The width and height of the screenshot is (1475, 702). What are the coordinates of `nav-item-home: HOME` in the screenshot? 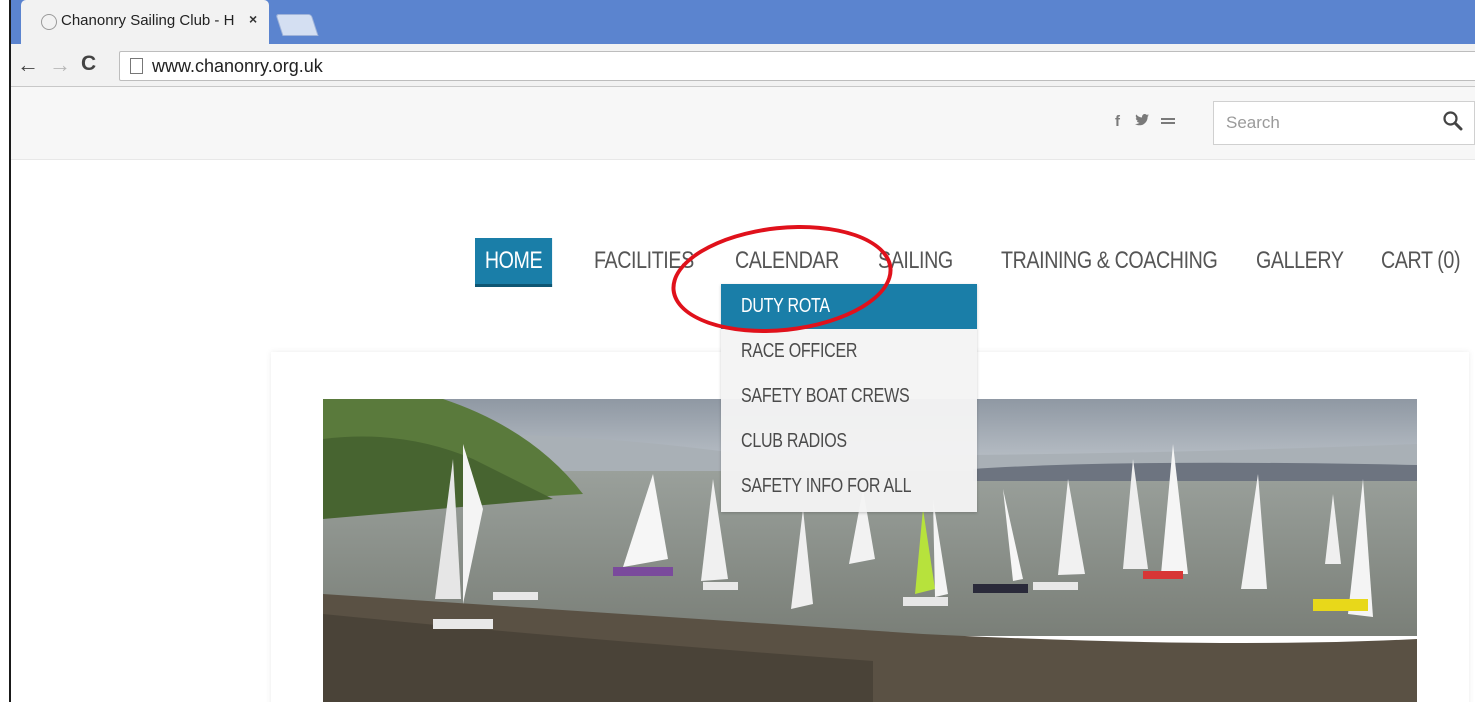 It's located at (514, 262).